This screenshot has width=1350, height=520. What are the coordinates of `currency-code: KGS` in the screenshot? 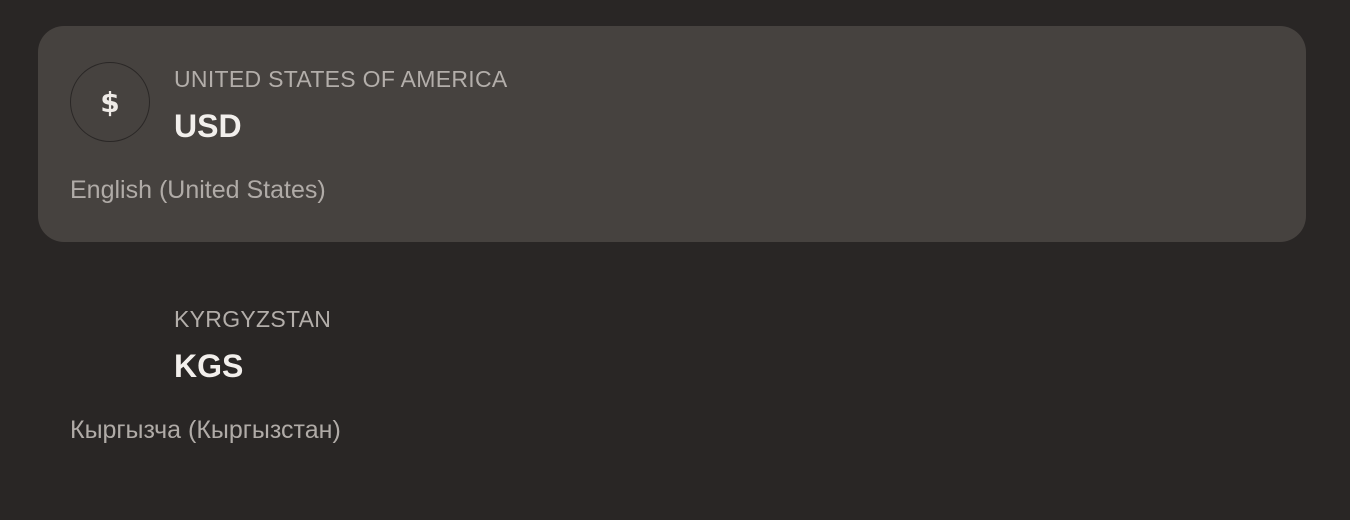 It's located at (209, 366).